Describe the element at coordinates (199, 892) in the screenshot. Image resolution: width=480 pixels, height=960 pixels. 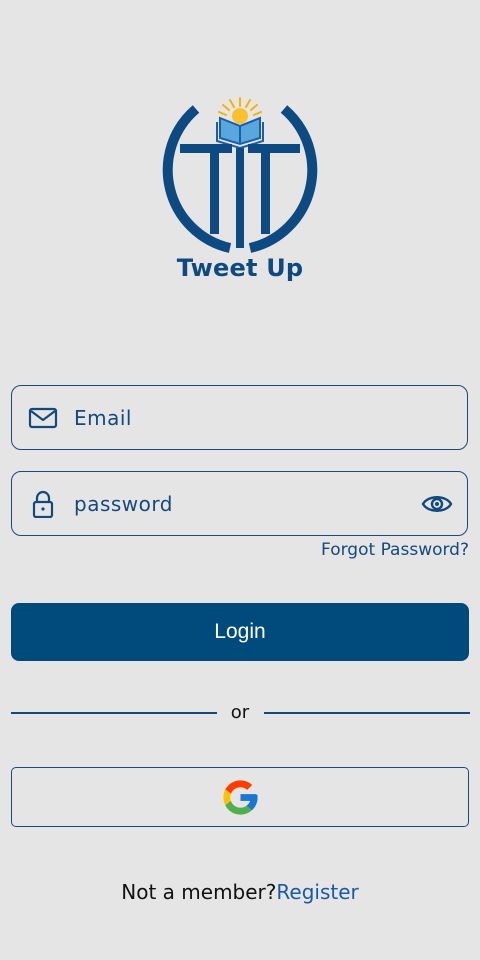
I see `register-prompt-text: Not a member?` at that location.